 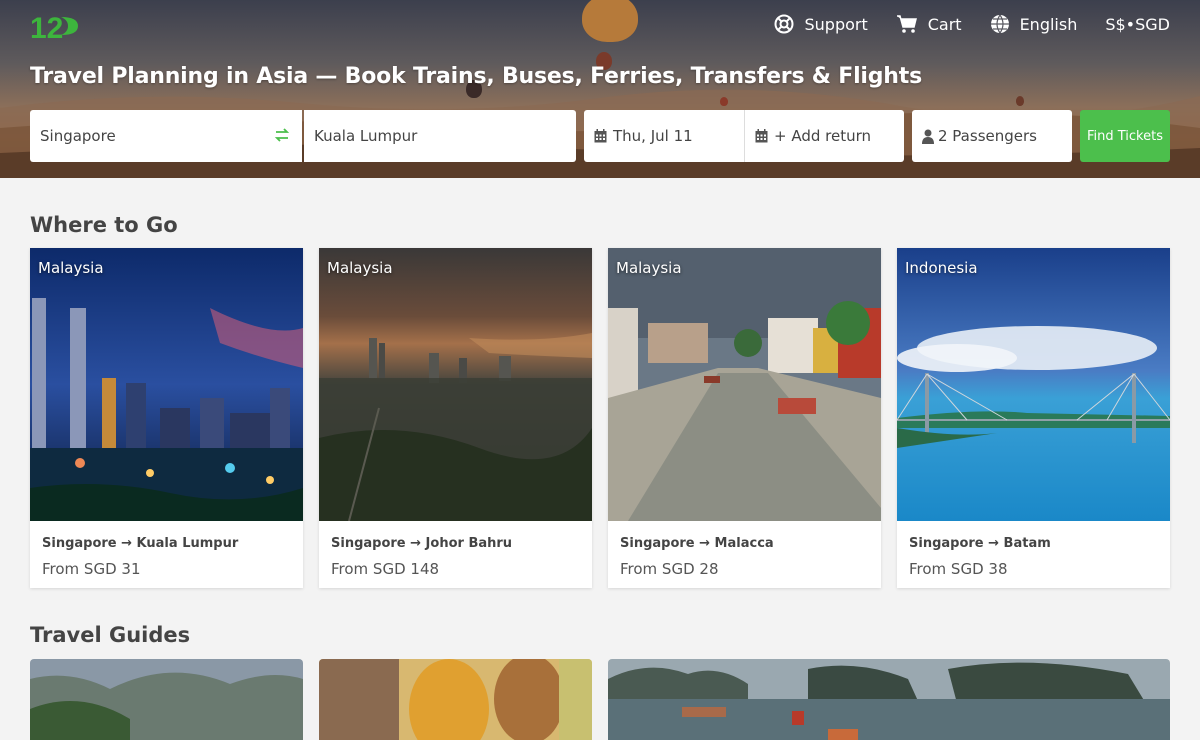 I want to click on return-field: + Add return, so click(x=824, y=136).